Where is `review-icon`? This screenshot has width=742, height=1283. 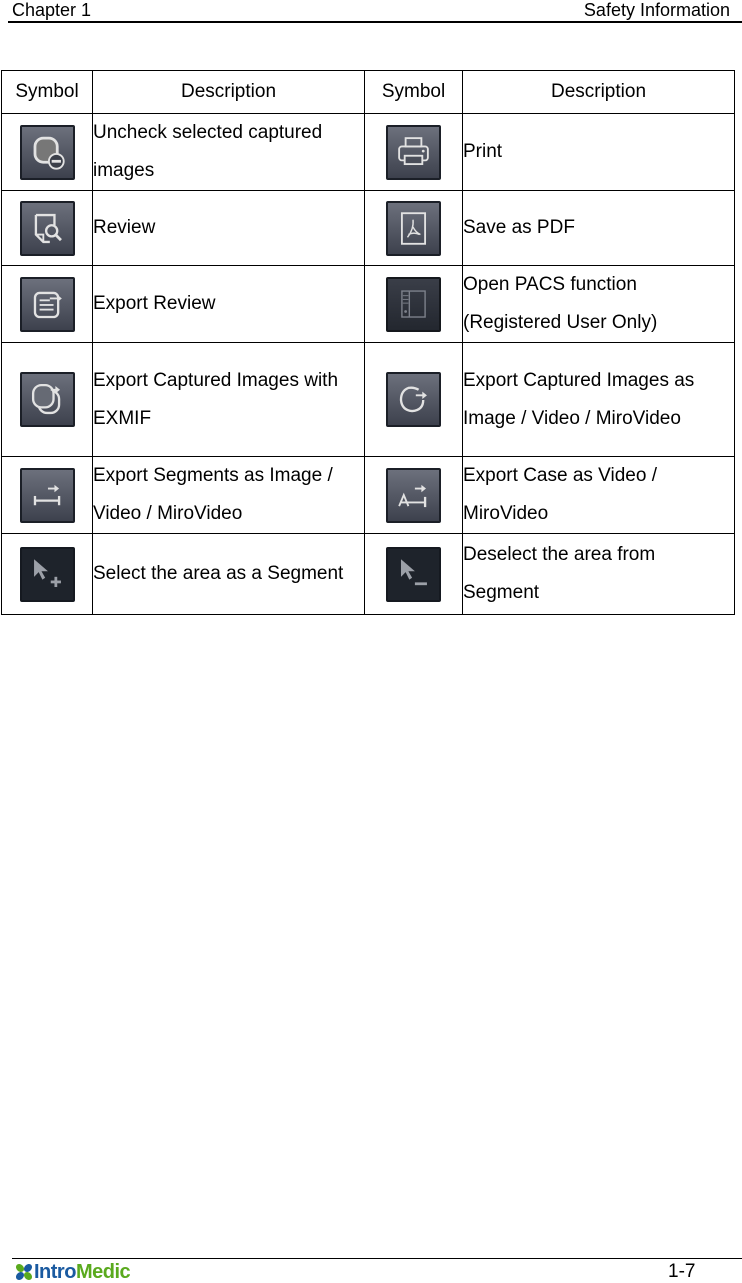 review-icon is located at coordinates (47, 228).